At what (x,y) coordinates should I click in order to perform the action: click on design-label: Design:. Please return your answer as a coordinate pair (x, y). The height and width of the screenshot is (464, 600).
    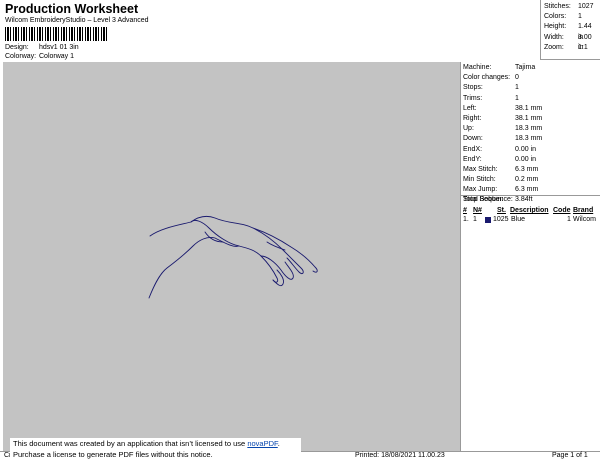
    Looking at the image, I should click on (17, 47).